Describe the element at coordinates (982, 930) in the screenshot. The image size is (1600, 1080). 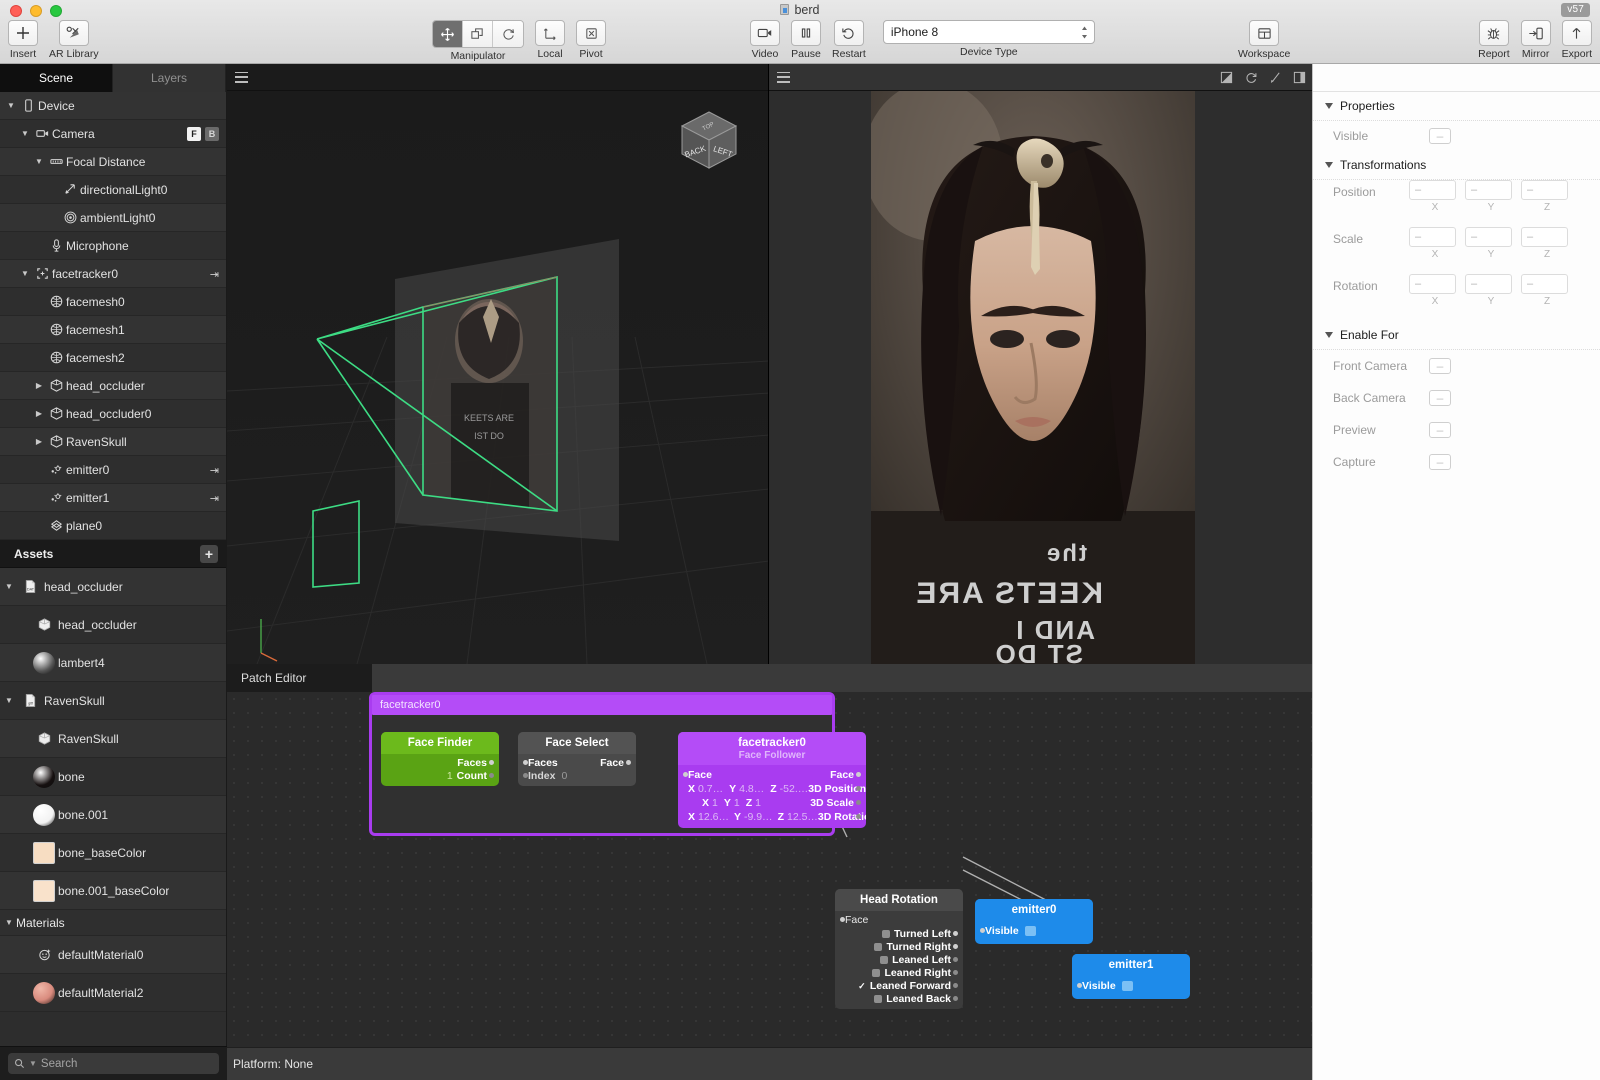
I see `emitter0-visible-inport` at that location.